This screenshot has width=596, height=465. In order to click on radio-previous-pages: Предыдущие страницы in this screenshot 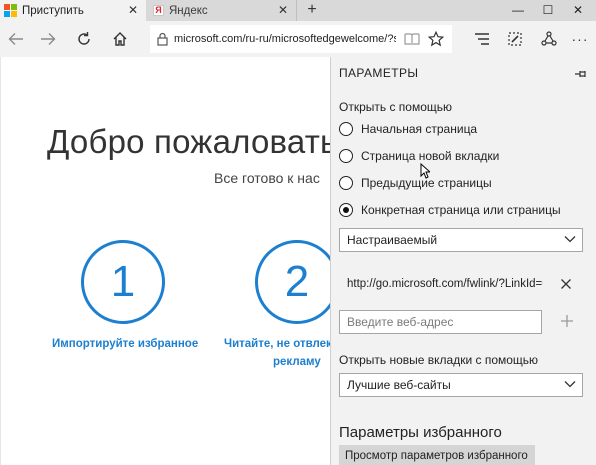, I will do `click(415, 183)`.